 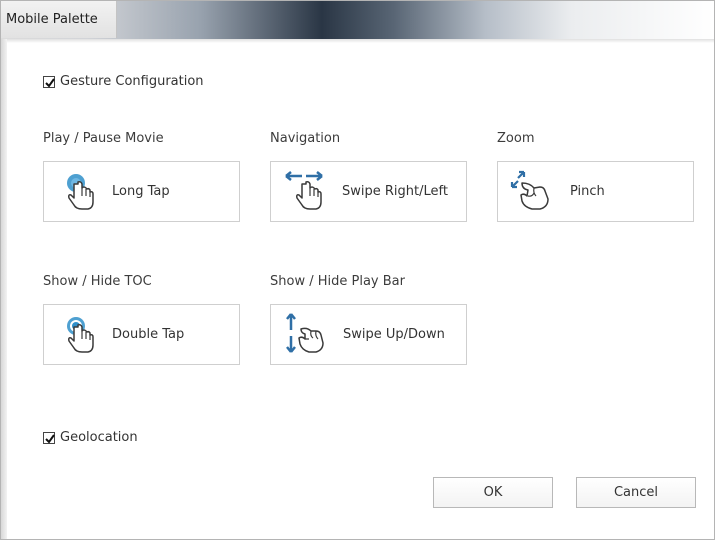 What do you see at coordinates (636, 492) in the screenshot?
I see `cancel-button: Cancel` at bounding box center [636, 492].